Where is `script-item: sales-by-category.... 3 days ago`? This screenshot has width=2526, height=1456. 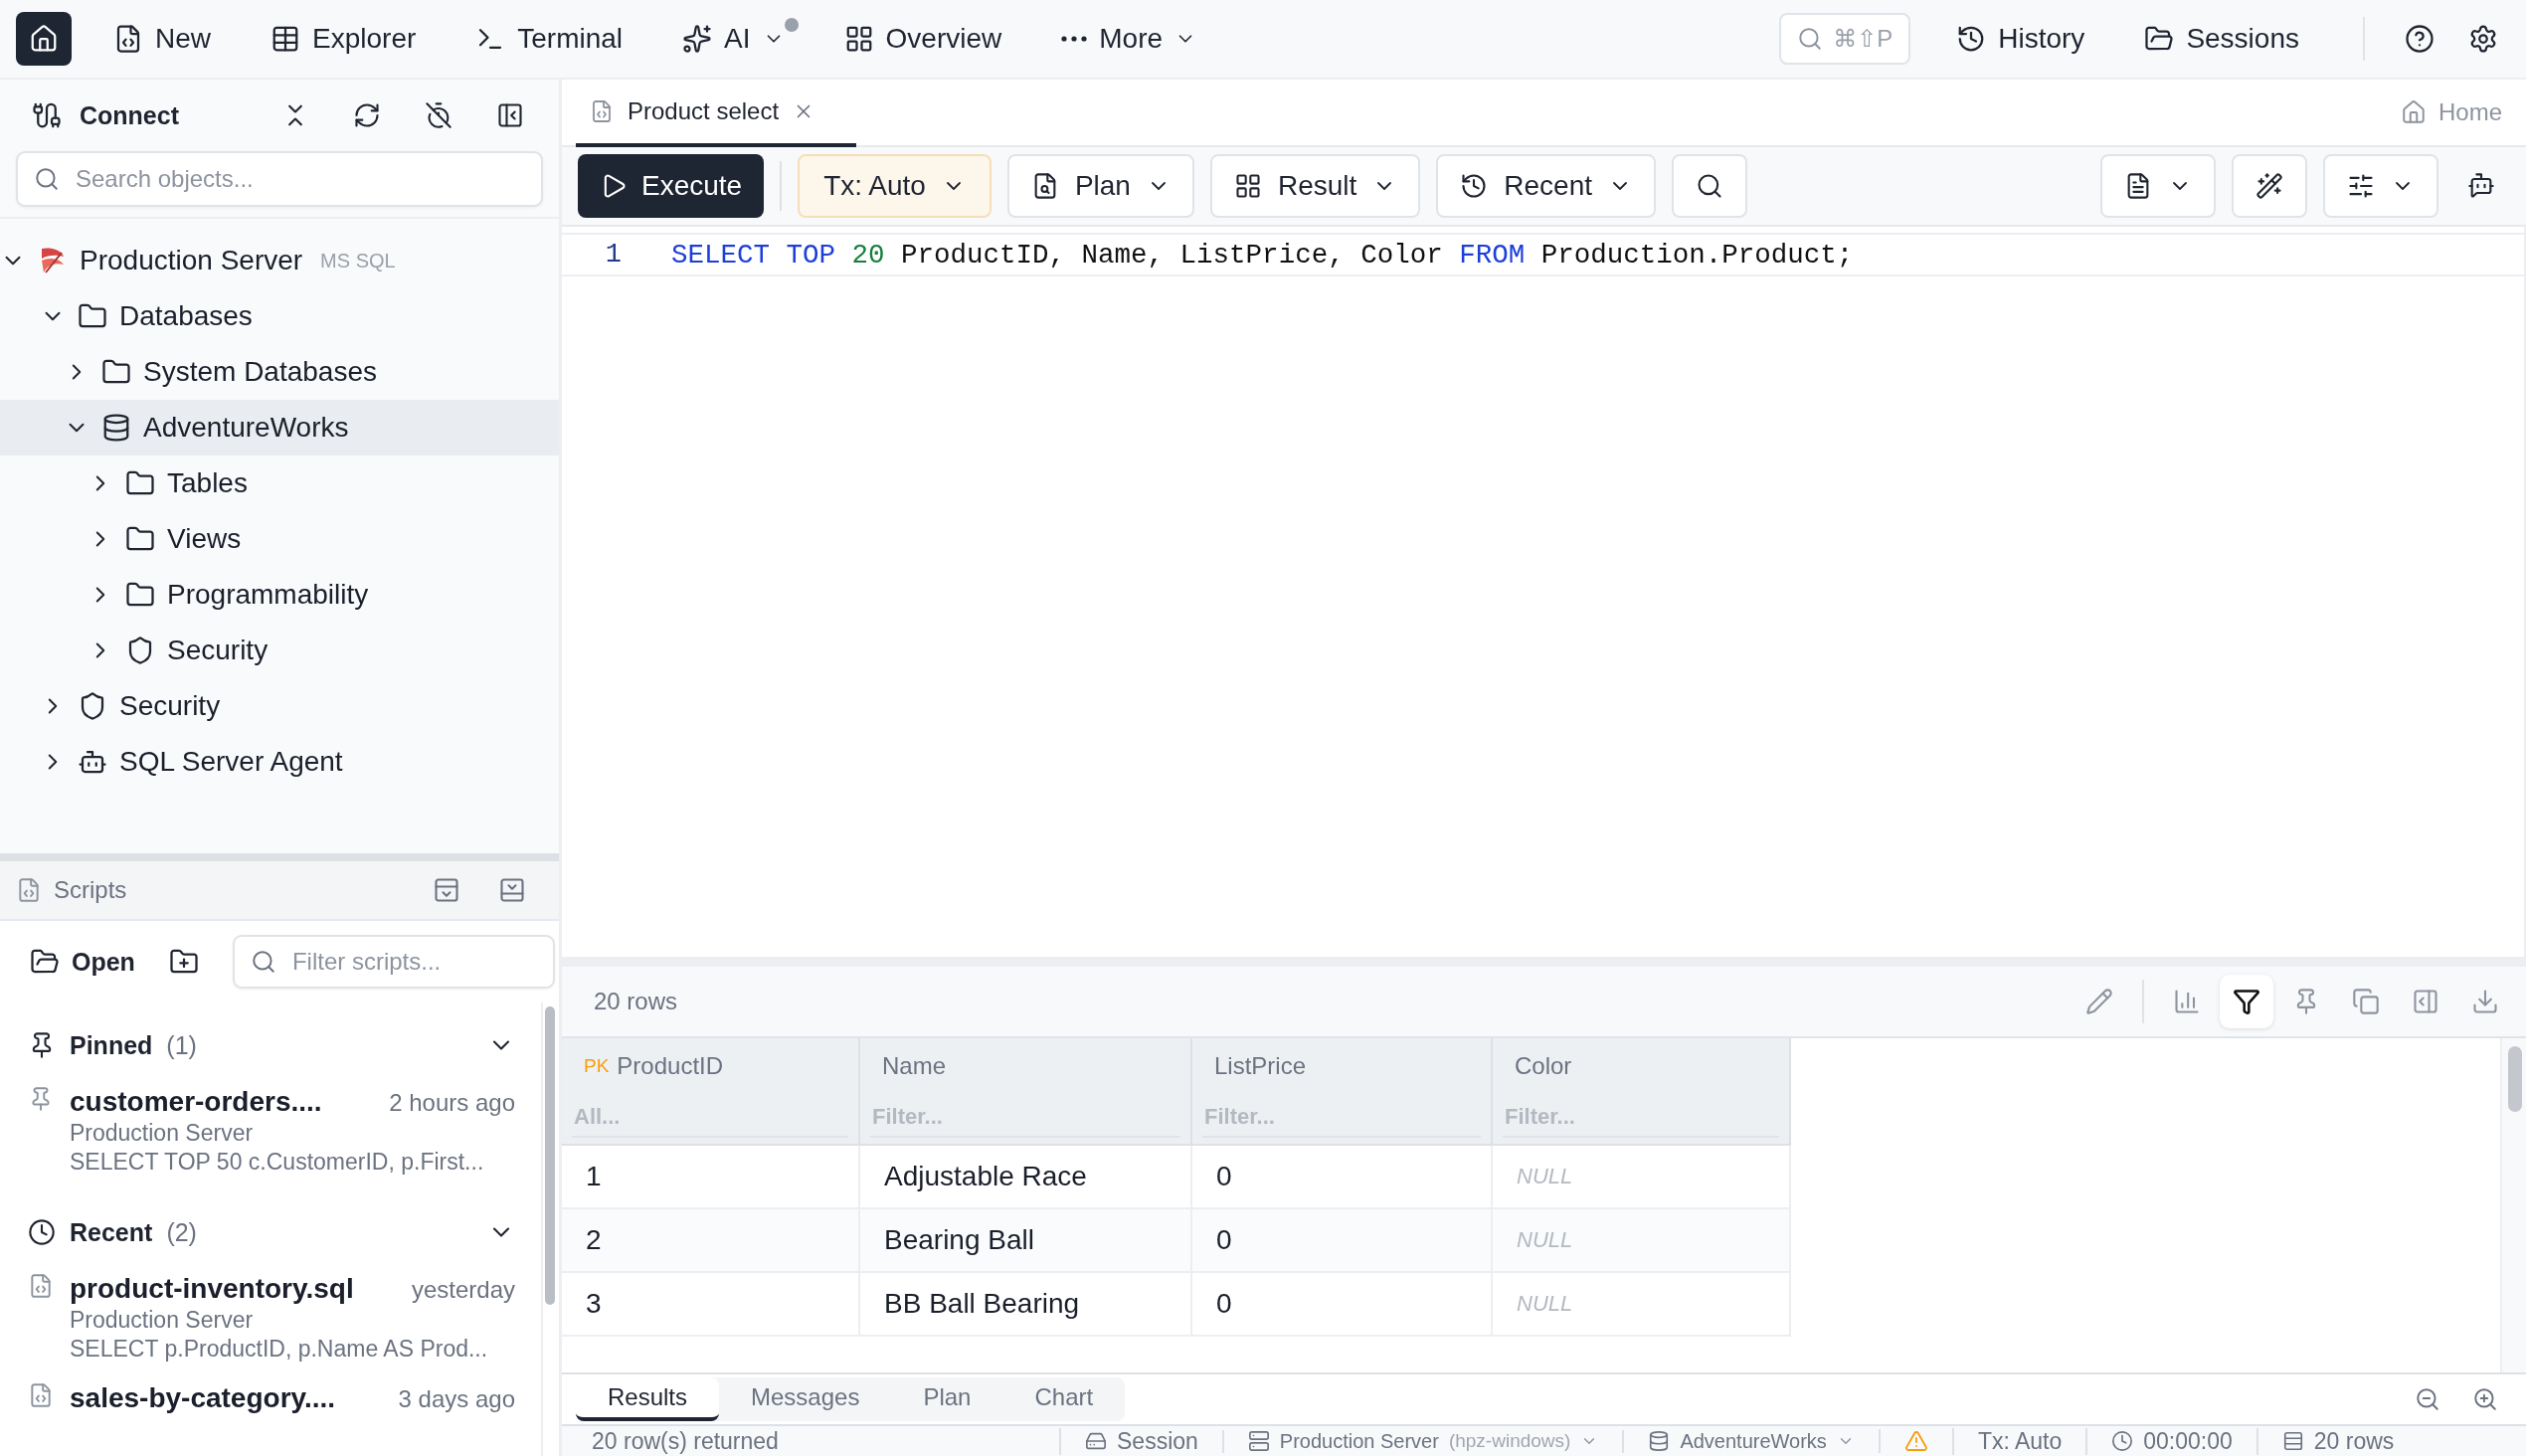 script-item: sales-by-category.... 3 days ago is located at coordinates (271, 1402).